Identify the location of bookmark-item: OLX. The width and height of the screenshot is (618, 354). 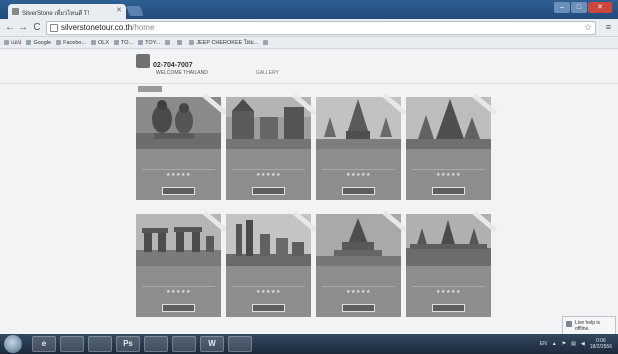
(100, 43).